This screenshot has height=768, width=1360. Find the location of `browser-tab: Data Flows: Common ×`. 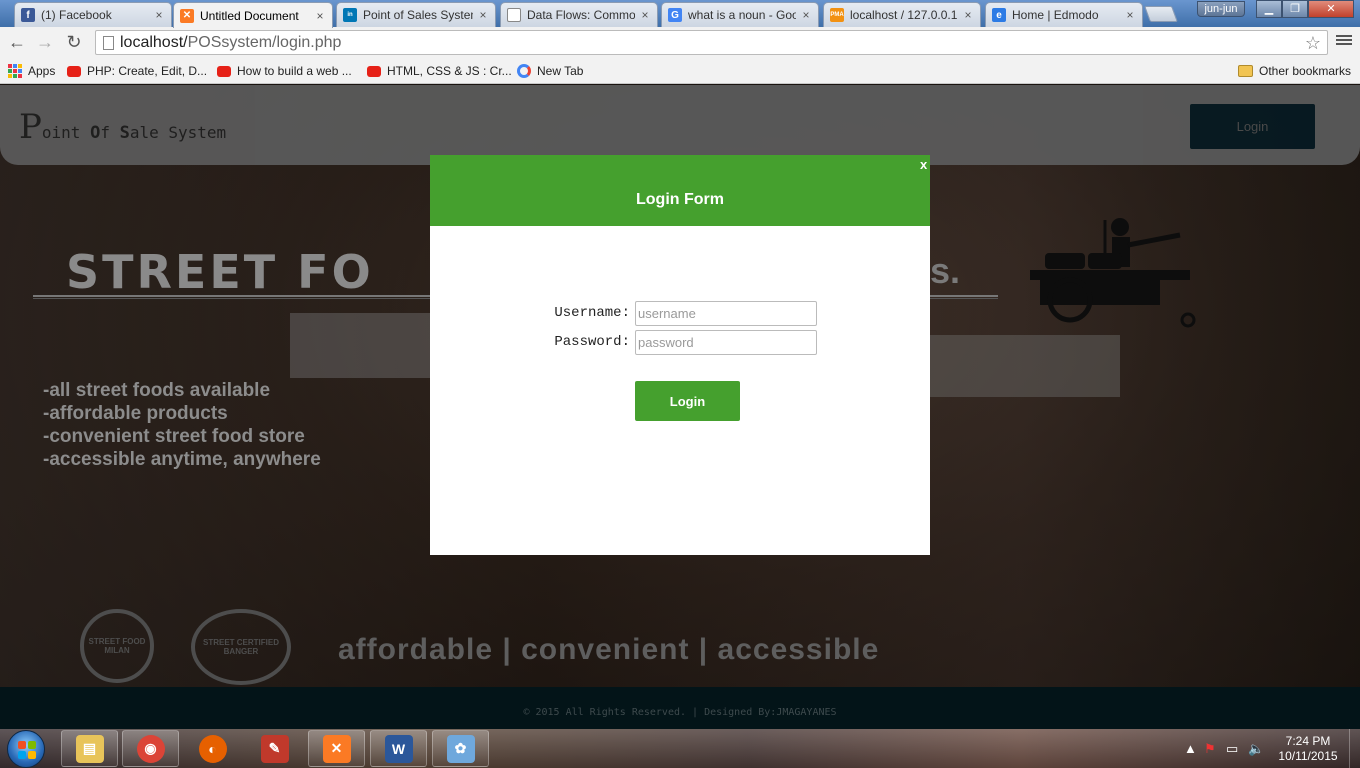

browser-tab: Data Flows: Common × is located at coordinates (579, 14).